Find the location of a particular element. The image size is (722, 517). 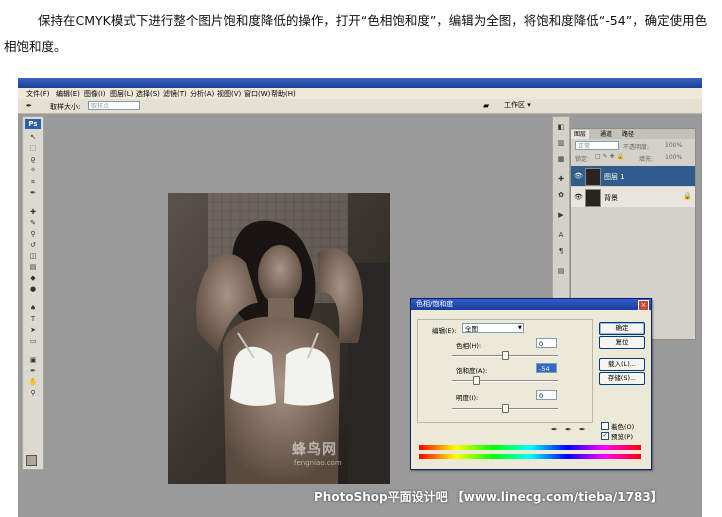

app-title-bar is located at coordinates (360, 83).